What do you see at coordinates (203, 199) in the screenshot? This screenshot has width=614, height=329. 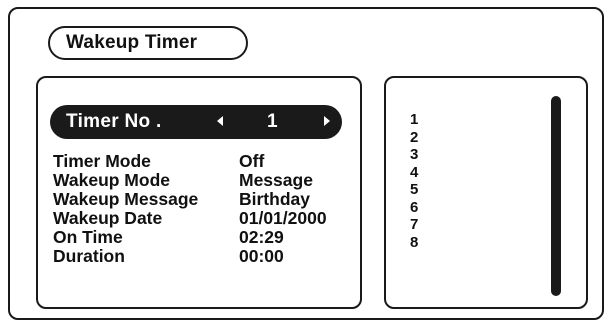 I see `field-wakeup-message: Wakeup Message Birthday` at bounding box center [203, 199].